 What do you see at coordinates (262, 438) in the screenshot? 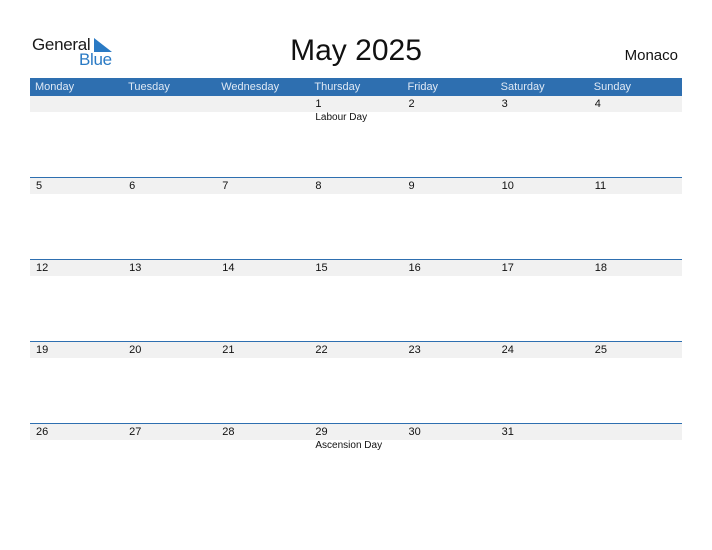
I see `day-cell: 28` at bounding box center [262, 438].